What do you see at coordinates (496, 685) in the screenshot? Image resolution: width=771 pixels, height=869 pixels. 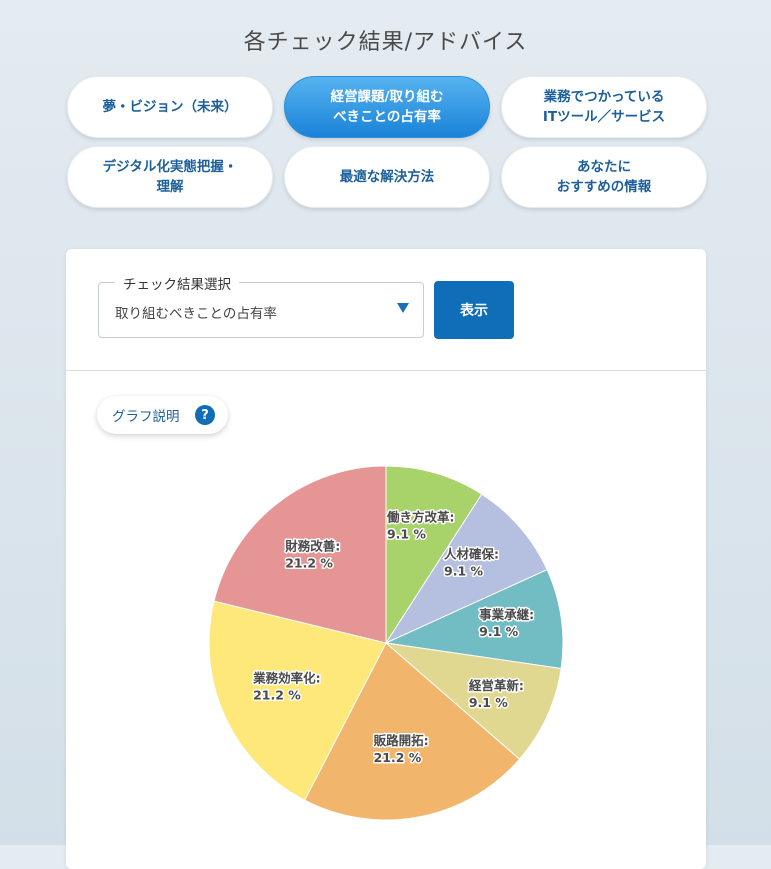 I see `pie-slice-category: 経営革新:` at bounding box center [496, 685].